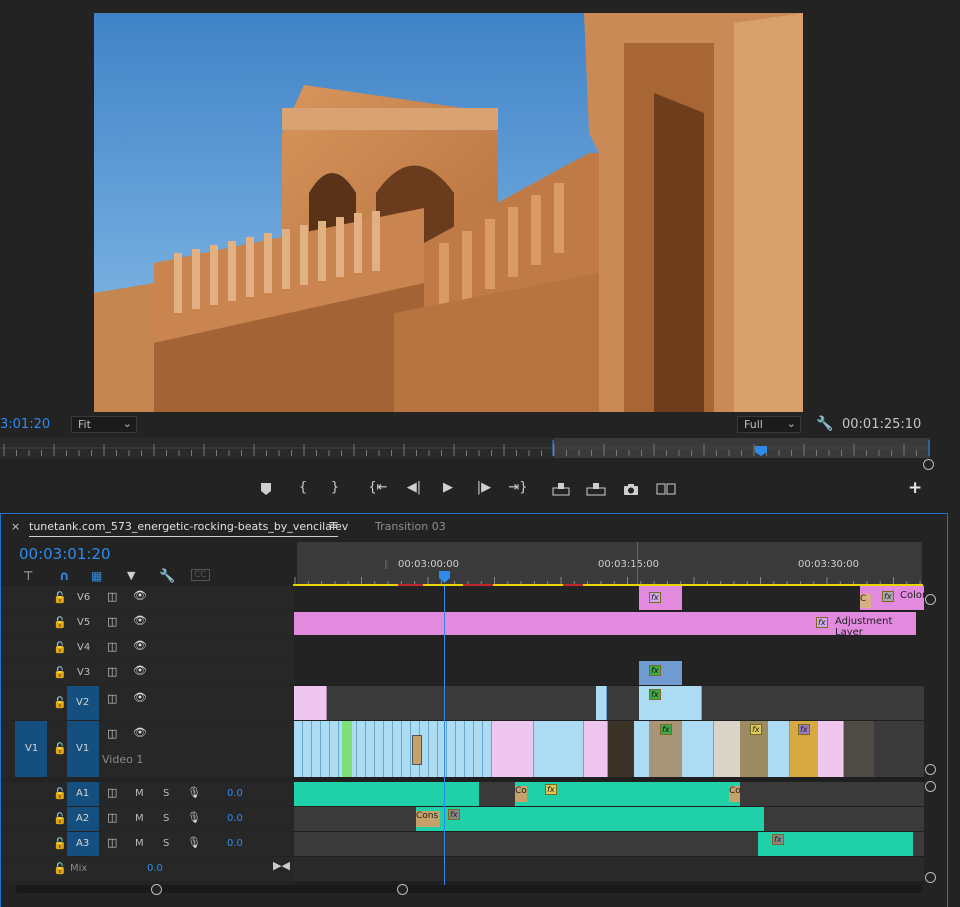 The image size is (960, 907). I want to click on play-button: ▶, so click(448, 488).